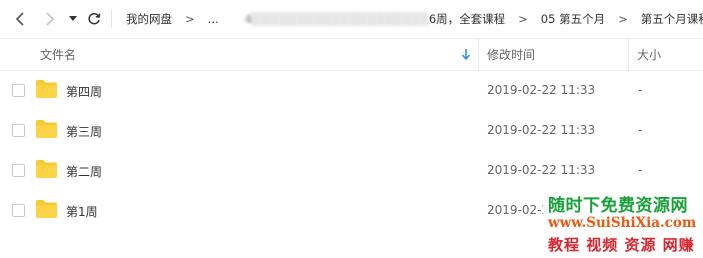 The image size is (703, 258). Describe the element at coordinates (84, 91) in the screenshot. I see `file-name: 第四周` at that location.